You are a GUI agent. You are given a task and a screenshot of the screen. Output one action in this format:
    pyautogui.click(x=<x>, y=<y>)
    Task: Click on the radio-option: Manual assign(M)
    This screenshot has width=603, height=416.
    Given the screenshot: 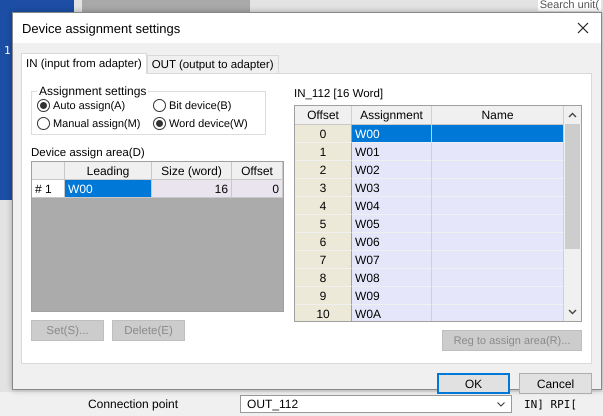 What is the action you would take?
    pyautogui.click(x=95, y=123)
    